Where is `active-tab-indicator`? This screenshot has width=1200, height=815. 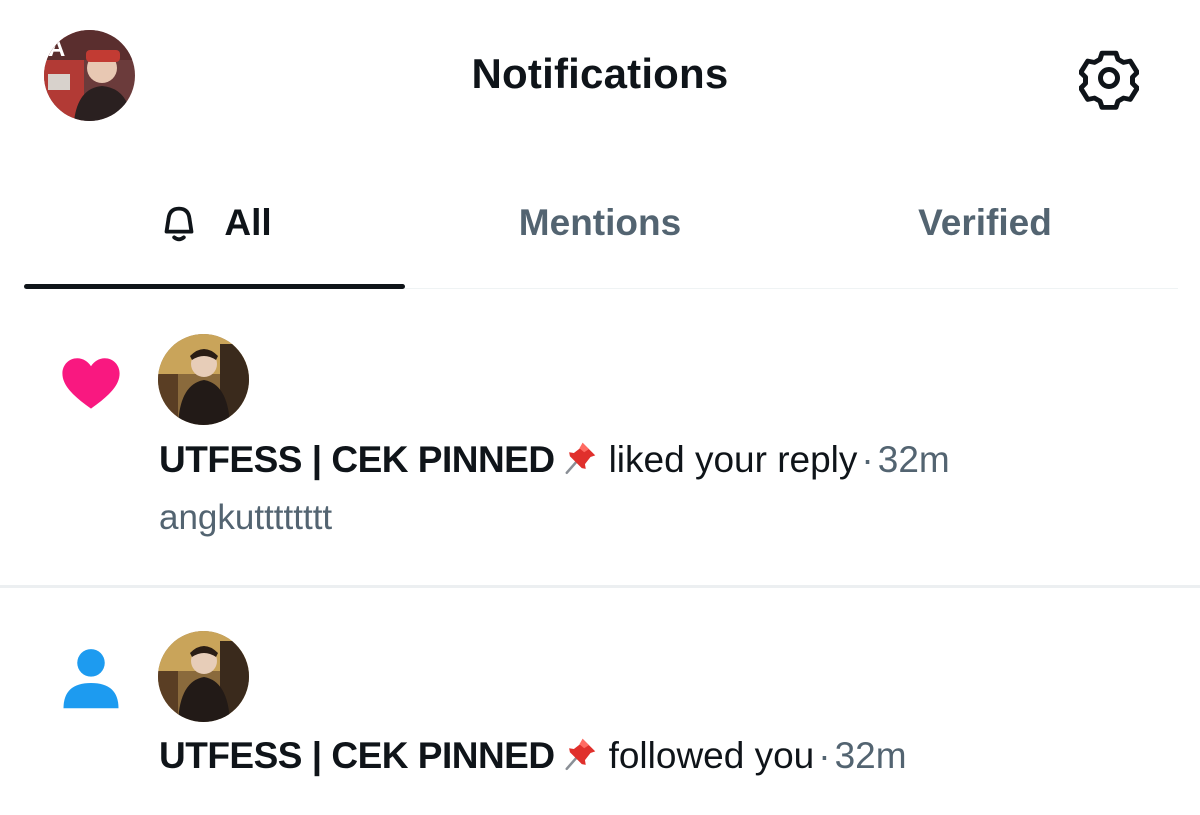 active-tab-indicator is located at coordinates (214, 286).